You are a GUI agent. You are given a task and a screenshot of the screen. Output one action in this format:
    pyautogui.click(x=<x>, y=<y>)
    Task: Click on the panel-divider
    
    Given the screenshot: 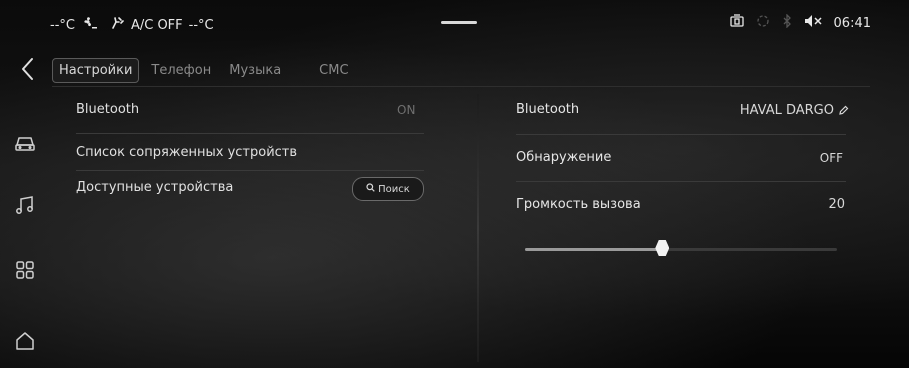 What is the action you would take?
    pyautogui.click(x=478, y=228)
    